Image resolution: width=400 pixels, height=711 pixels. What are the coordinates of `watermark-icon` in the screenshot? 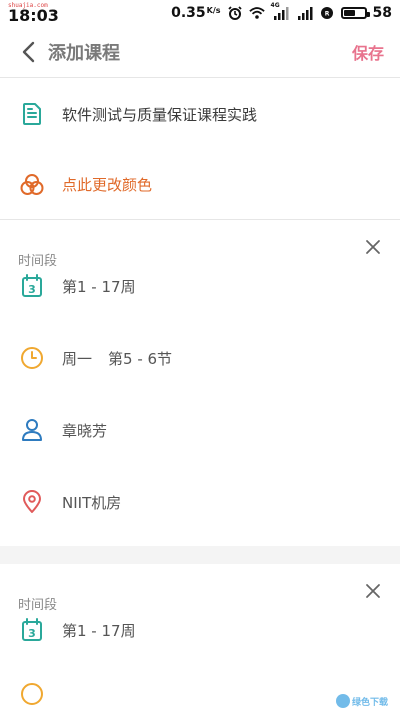 It's located at (343, 701).